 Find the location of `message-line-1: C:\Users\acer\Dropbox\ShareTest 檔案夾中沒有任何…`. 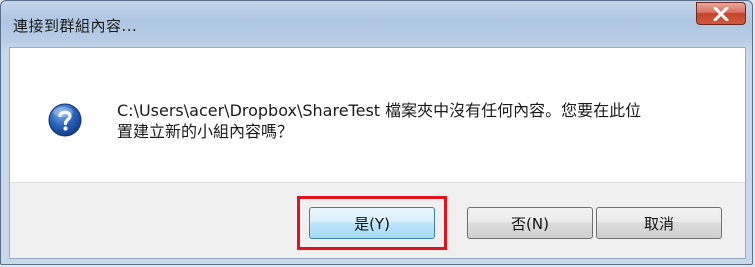

message-line-1: C:\Users\acer\Dropbox\ShareTest 檔案夾中沒有任何… is located at coordinates (379, 110).